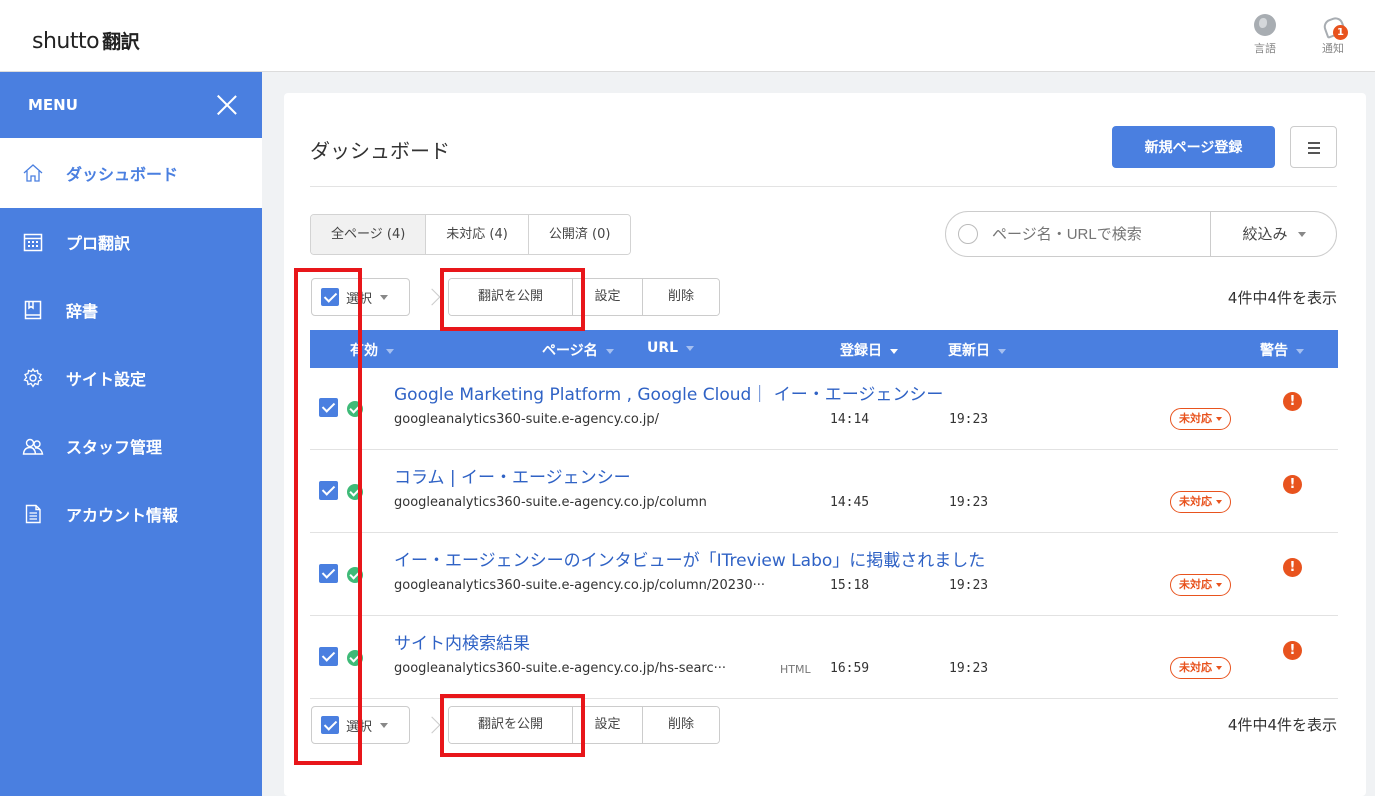 The width and height of the screenshot is (1375, 796). What do you see at coordinates (369, 234) in the screenshot?
I see `tab-all-pages: 全ページ (4)` at bounding box center [369, 234].